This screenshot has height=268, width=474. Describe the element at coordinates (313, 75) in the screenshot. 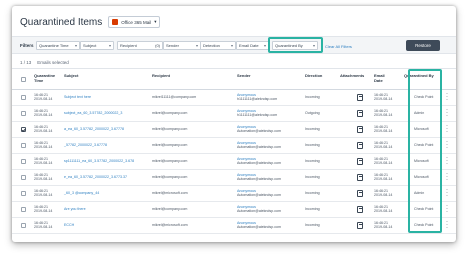

I see `column-direction: Direction` at that location.